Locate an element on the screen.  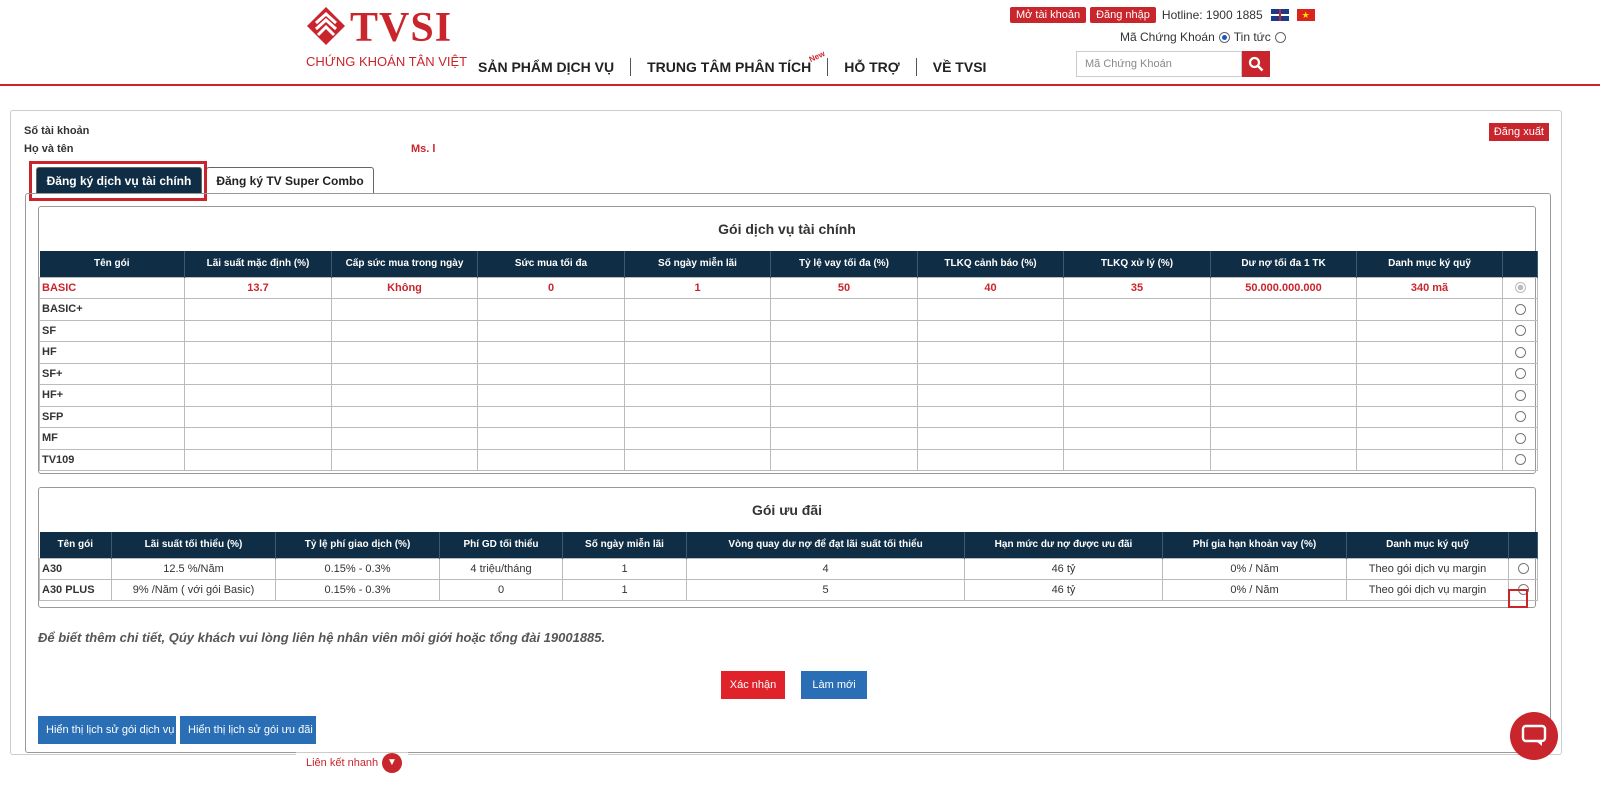
table-cell: 46 tỷ is located at coordinates (1063, 589).